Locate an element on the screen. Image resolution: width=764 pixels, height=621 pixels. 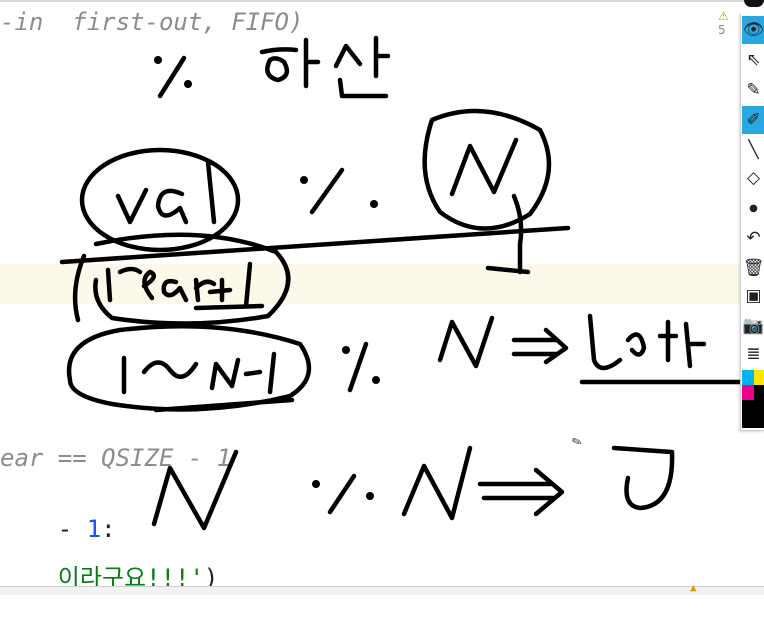
ink-n-circled is located at coordinates (487, 191).